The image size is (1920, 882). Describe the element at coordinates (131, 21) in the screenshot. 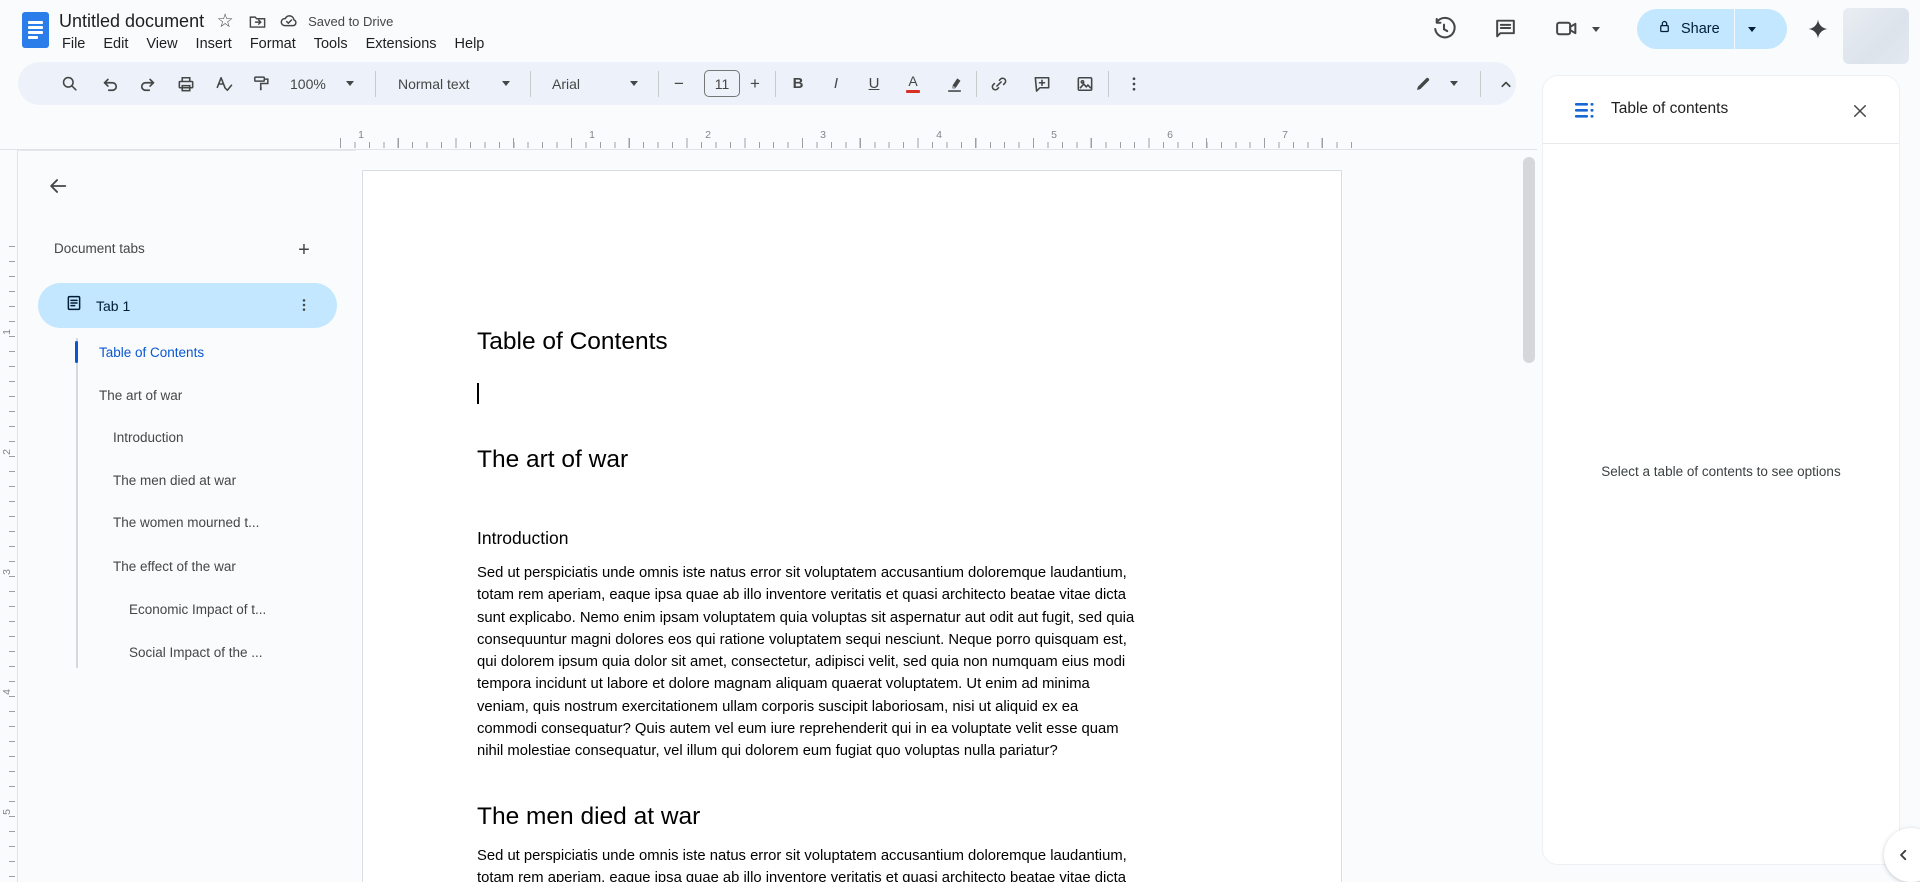

I see `document-title: Untitled document` at that location.